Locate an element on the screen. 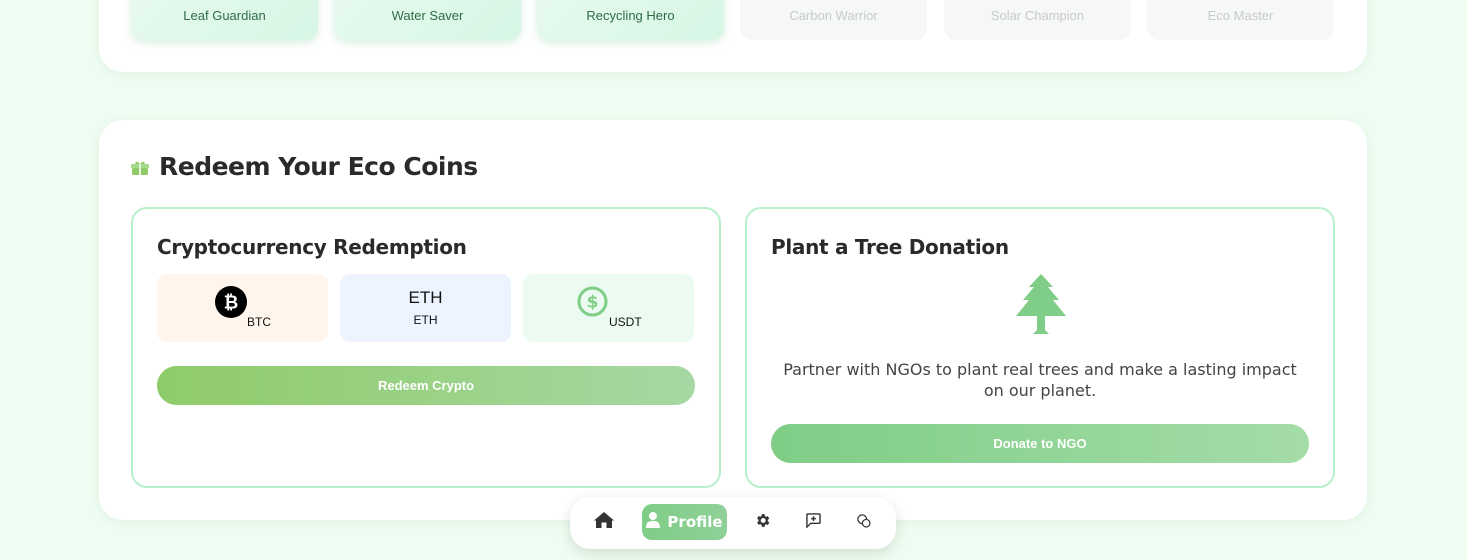 The height and width of the screenshot is (560, 1467). panel-title: Plant a Tree Donation is located at coordinates (890, 247).